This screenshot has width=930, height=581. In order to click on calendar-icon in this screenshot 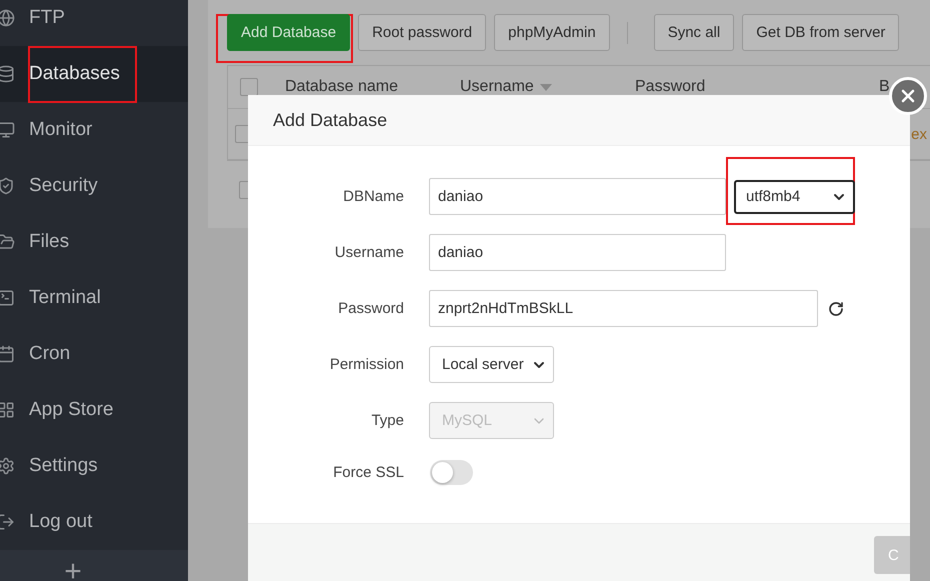, I will do `click(7, 354)`.